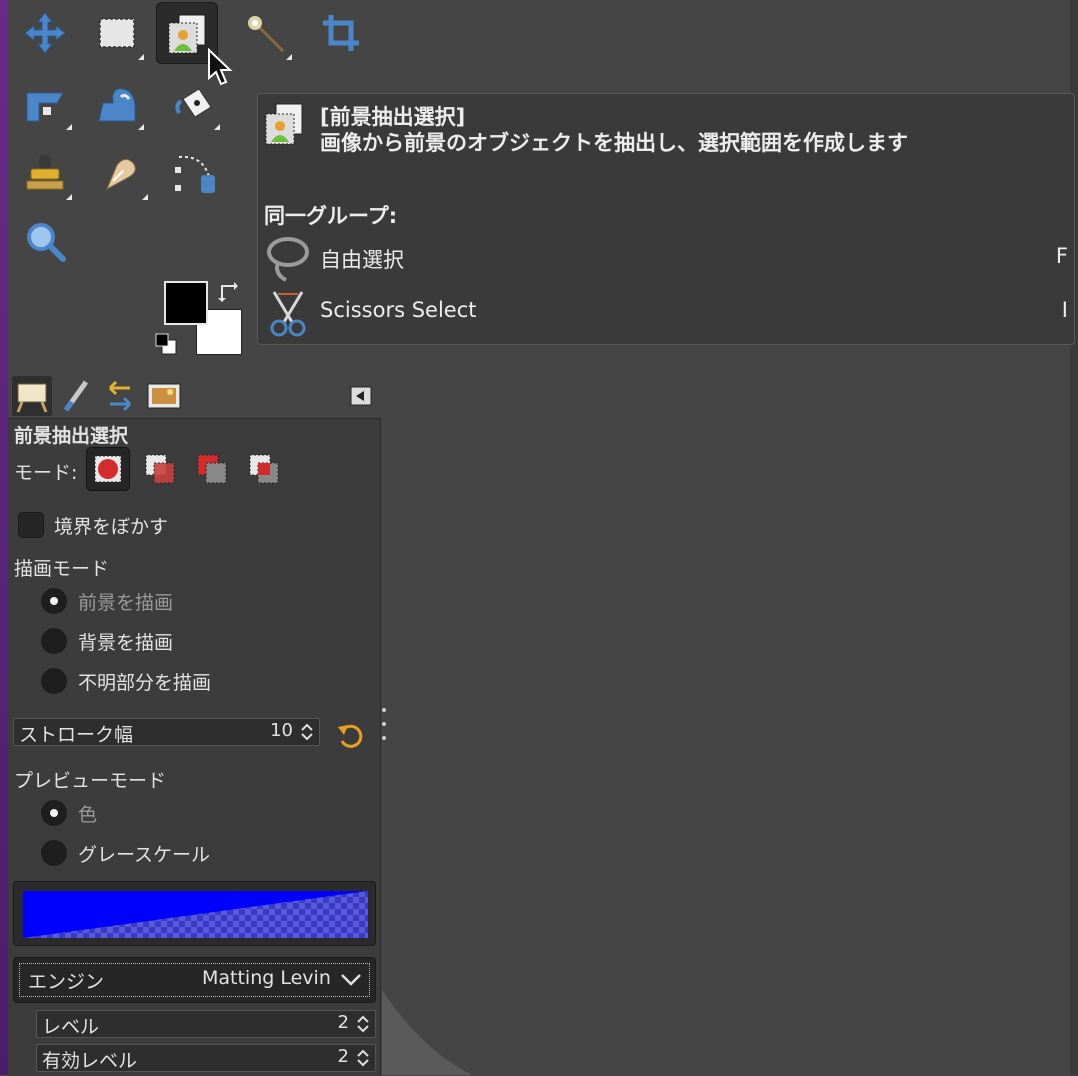 This screenshot has height=1076, width=1078. I want to click on warp-transform-tool-button, so click(117, 103).